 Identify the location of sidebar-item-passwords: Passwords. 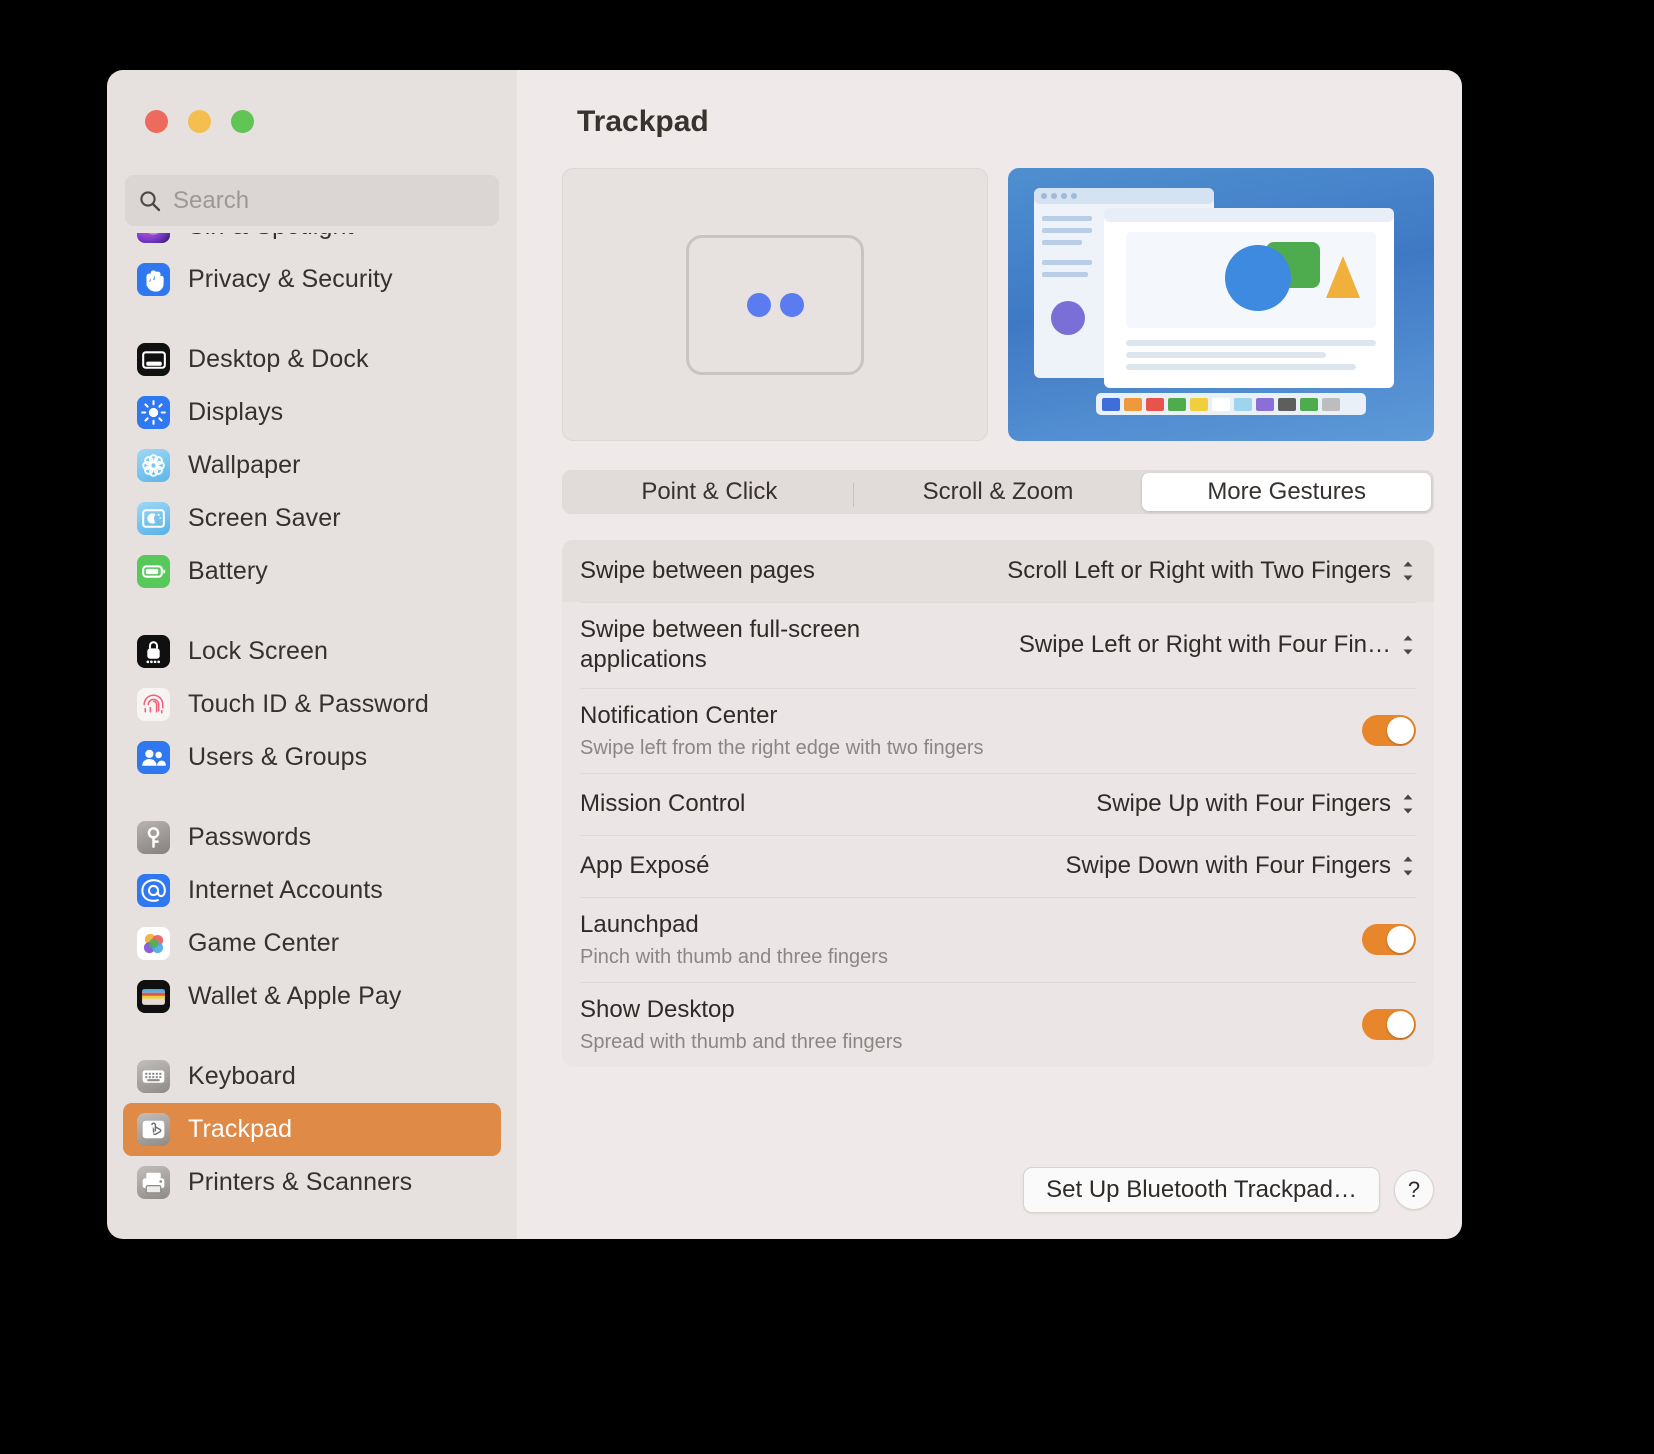
(312, 837).